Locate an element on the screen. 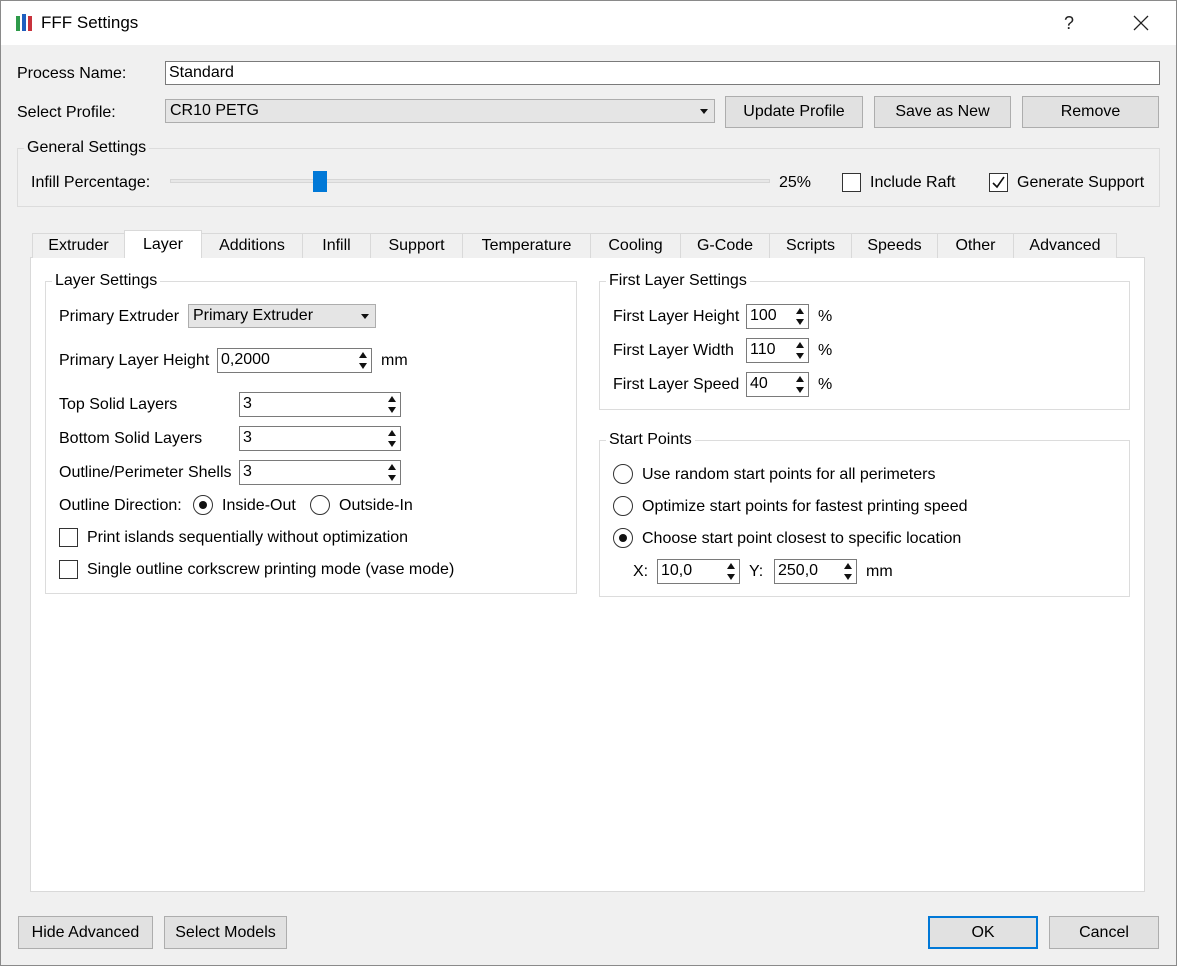 This screenshot has width=1177, height=966. close-button is located at coordinates (1141, 23).